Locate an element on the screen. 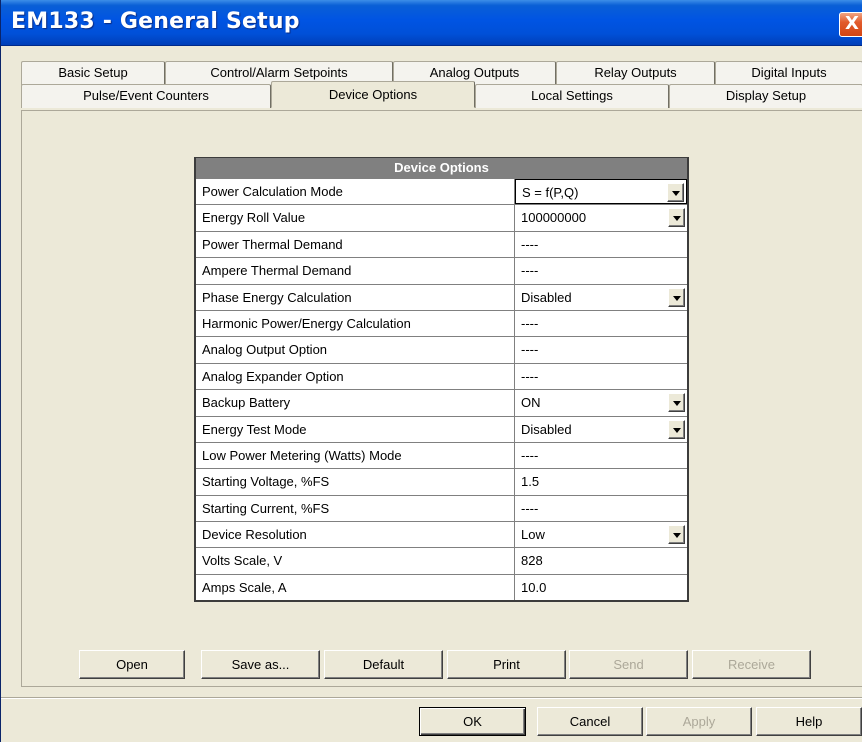 The image size is (862, 742). grid-row: Analog Output Option ---- is located at coordinates (441, 349).